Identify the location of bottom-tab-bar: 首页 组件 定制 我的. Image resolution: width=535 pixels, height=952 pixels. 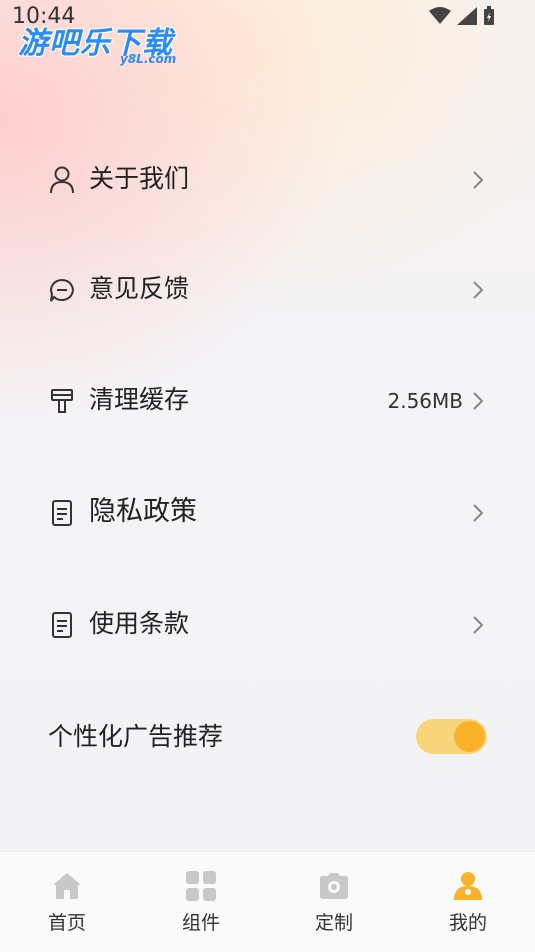
(267, 901).